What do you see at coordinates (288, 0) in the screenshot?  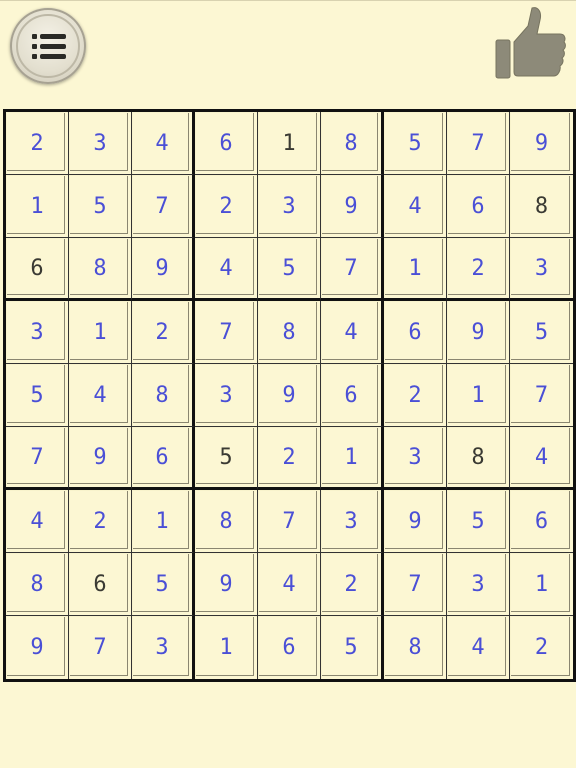 I see `top-divider` at bounding box center [288, 0].